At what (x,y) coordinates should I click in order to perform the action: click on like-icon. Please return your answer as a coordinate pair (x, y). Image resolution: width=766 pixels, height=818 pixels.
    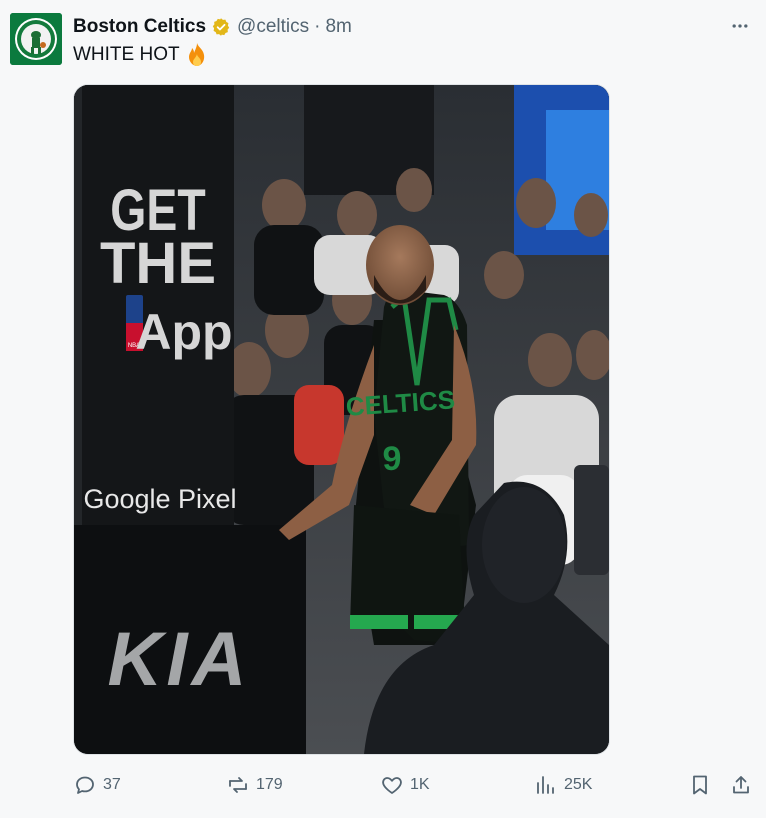
    Looking at the image, I should click on (392, 785).